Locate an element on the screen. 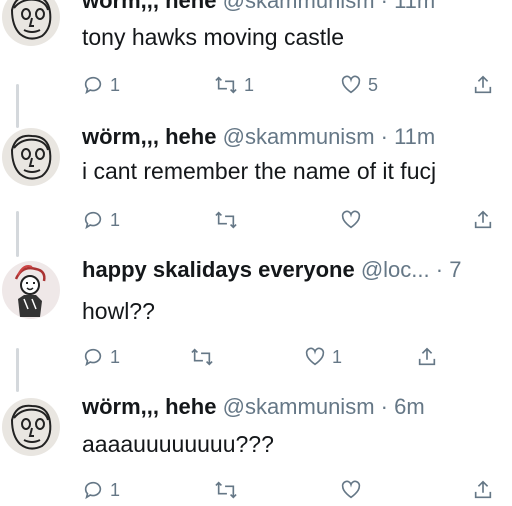 This screenshot has width=512, height=506. tweet-text: aaaauuuuuuuu??? is located at coordinates (178, 444).